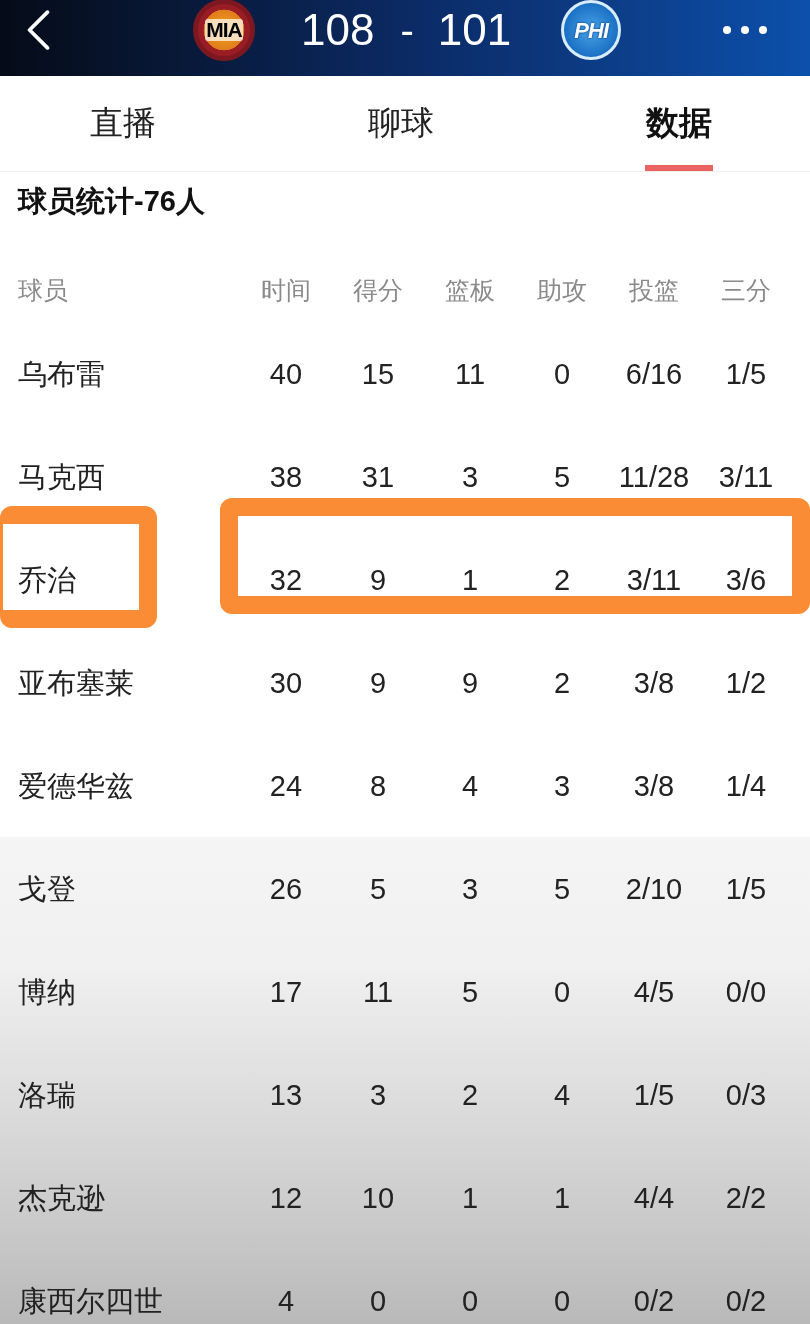  What do you see at coordinates (746, 992) in the screenshot?
I see `stat-cell: 0/0` at bounding box center [746, 992].